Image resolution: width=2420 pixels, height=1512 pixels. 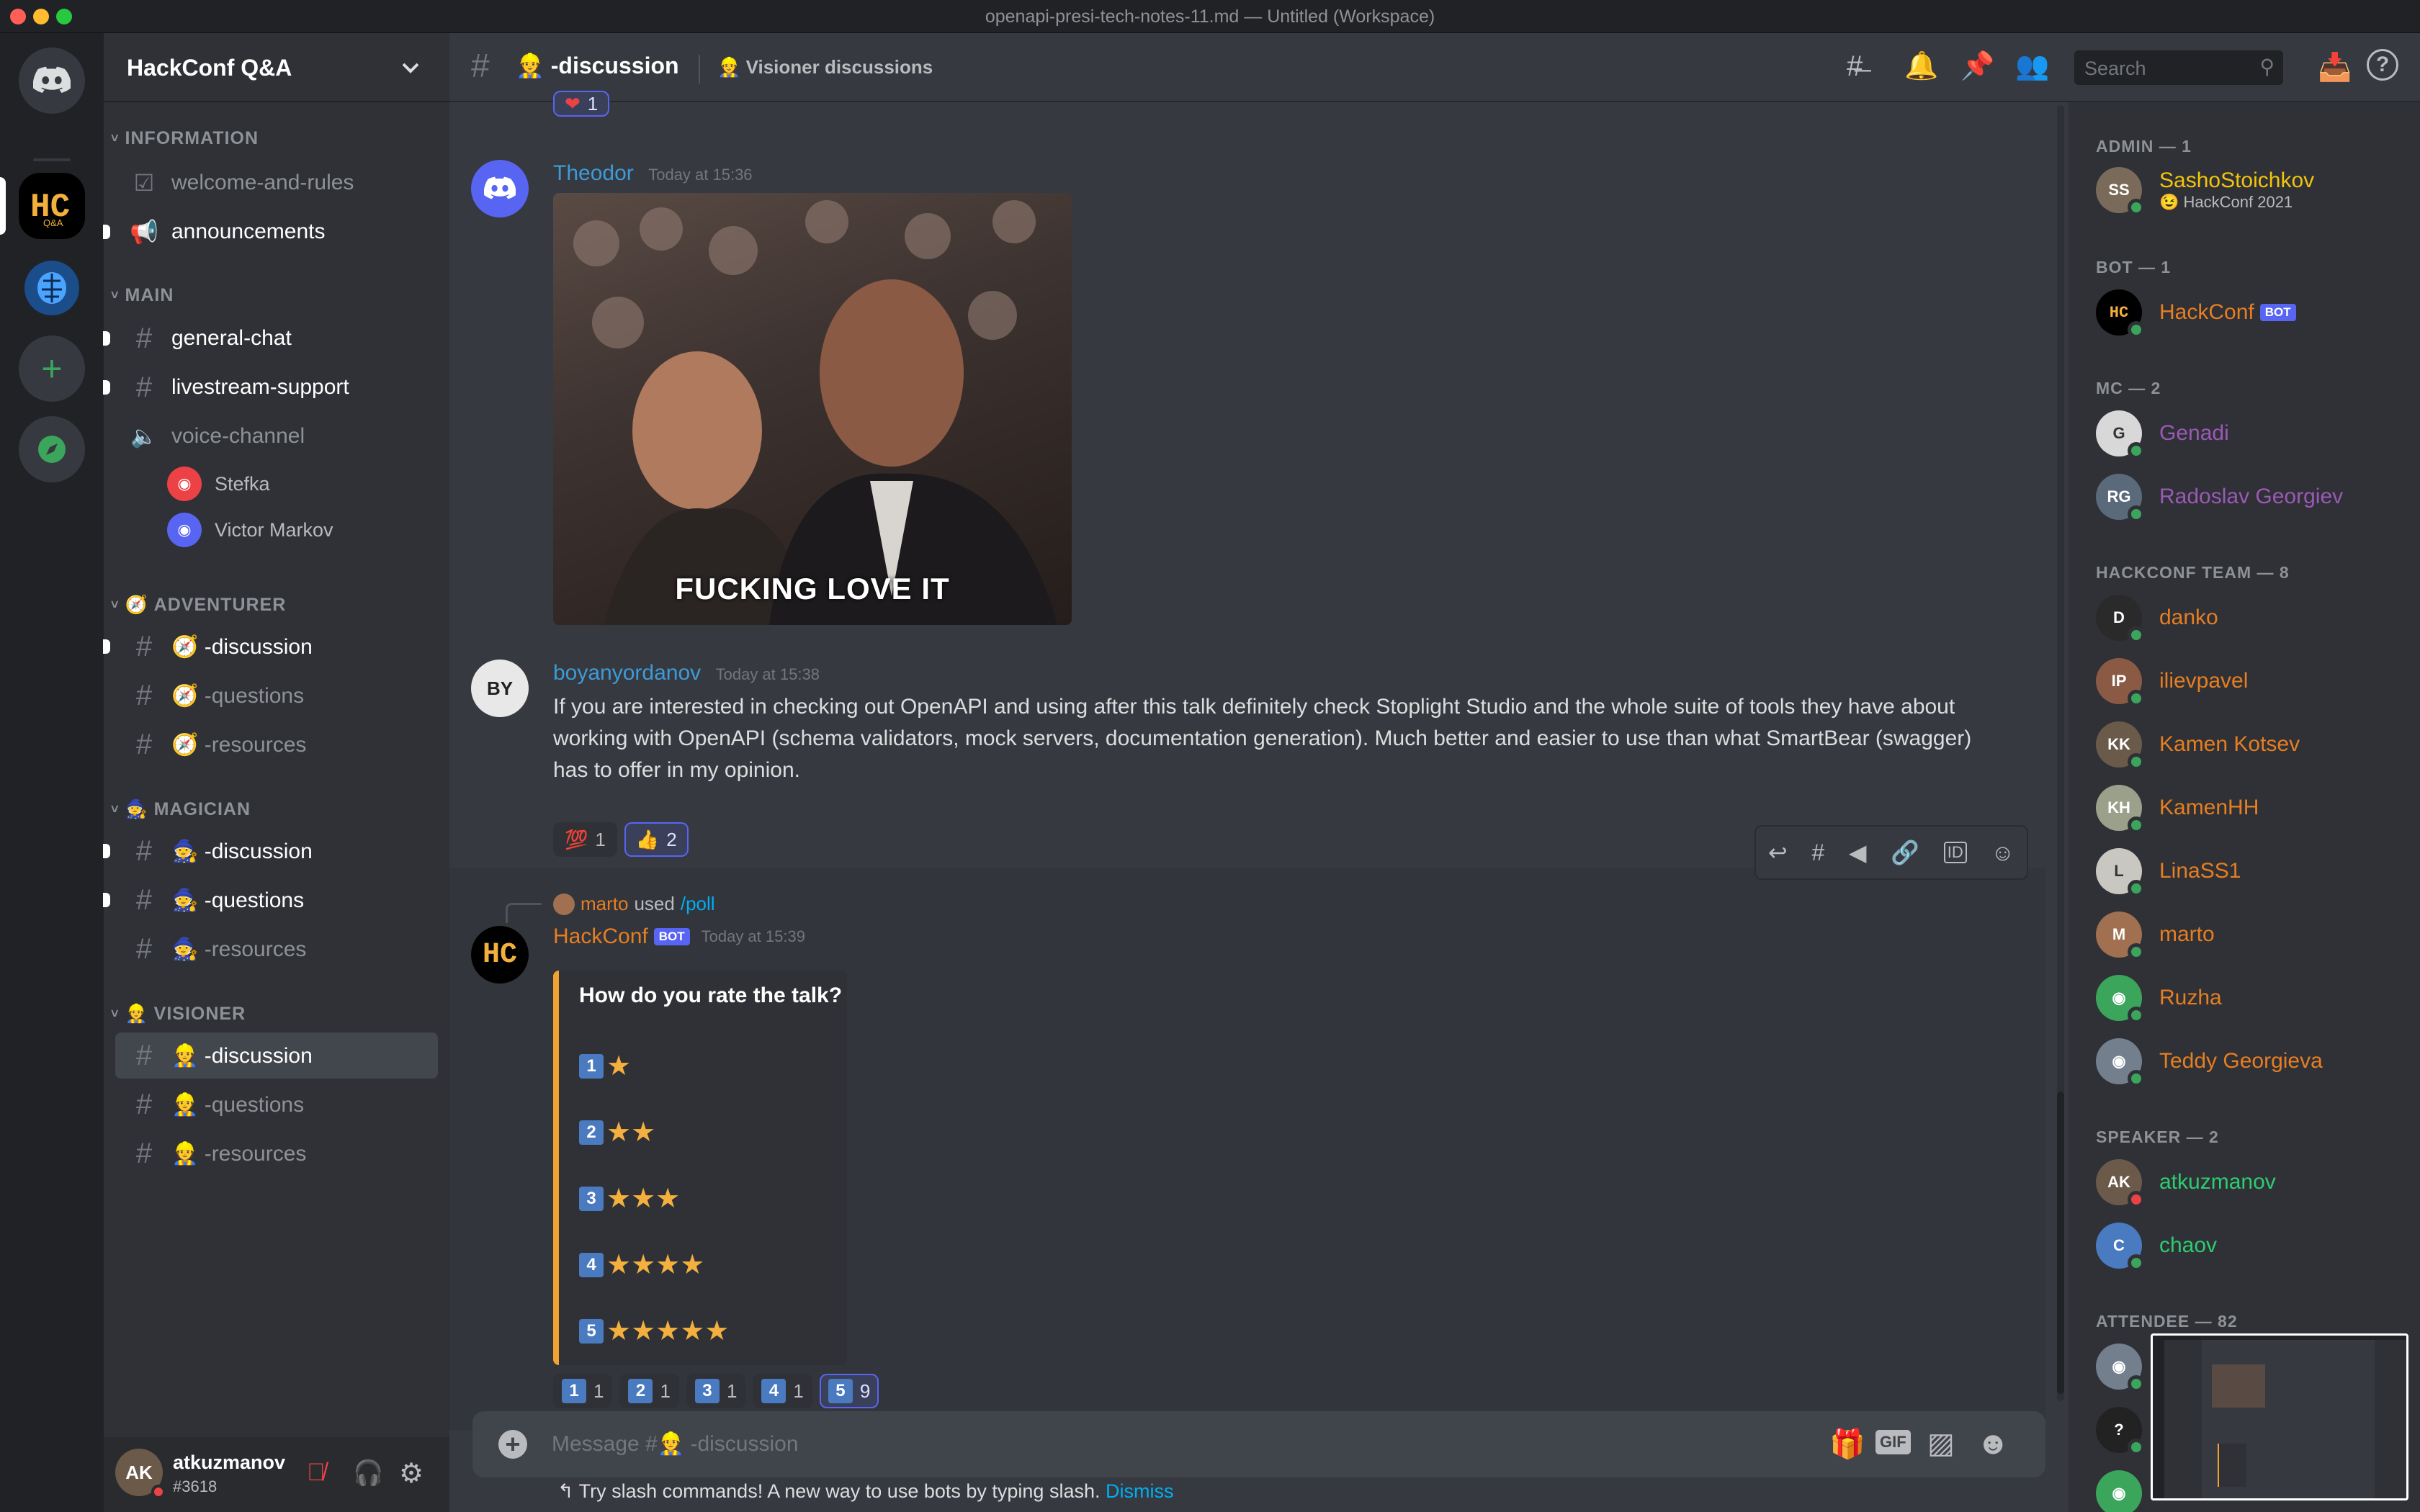 I want to click on vote-reaction: 31, so click(x=716, y=1391).